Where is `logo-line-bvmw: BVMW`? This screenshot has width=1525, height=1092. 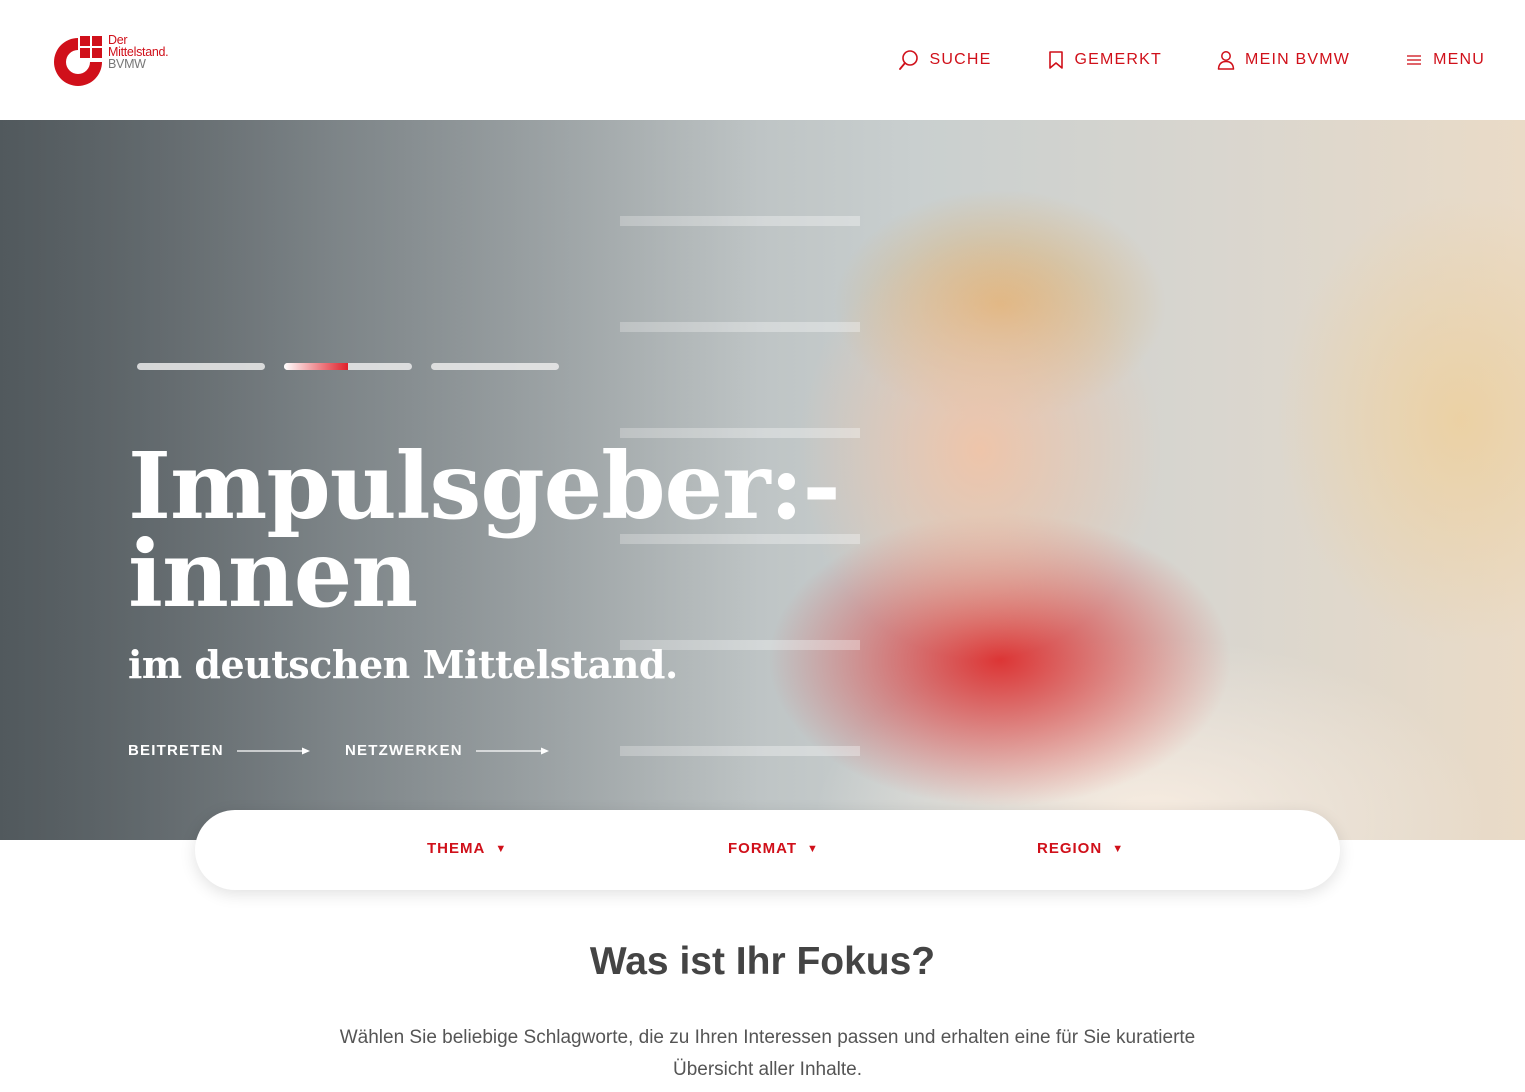
logo-line-bvmw: BVMW is located at coordinates (127, 64).